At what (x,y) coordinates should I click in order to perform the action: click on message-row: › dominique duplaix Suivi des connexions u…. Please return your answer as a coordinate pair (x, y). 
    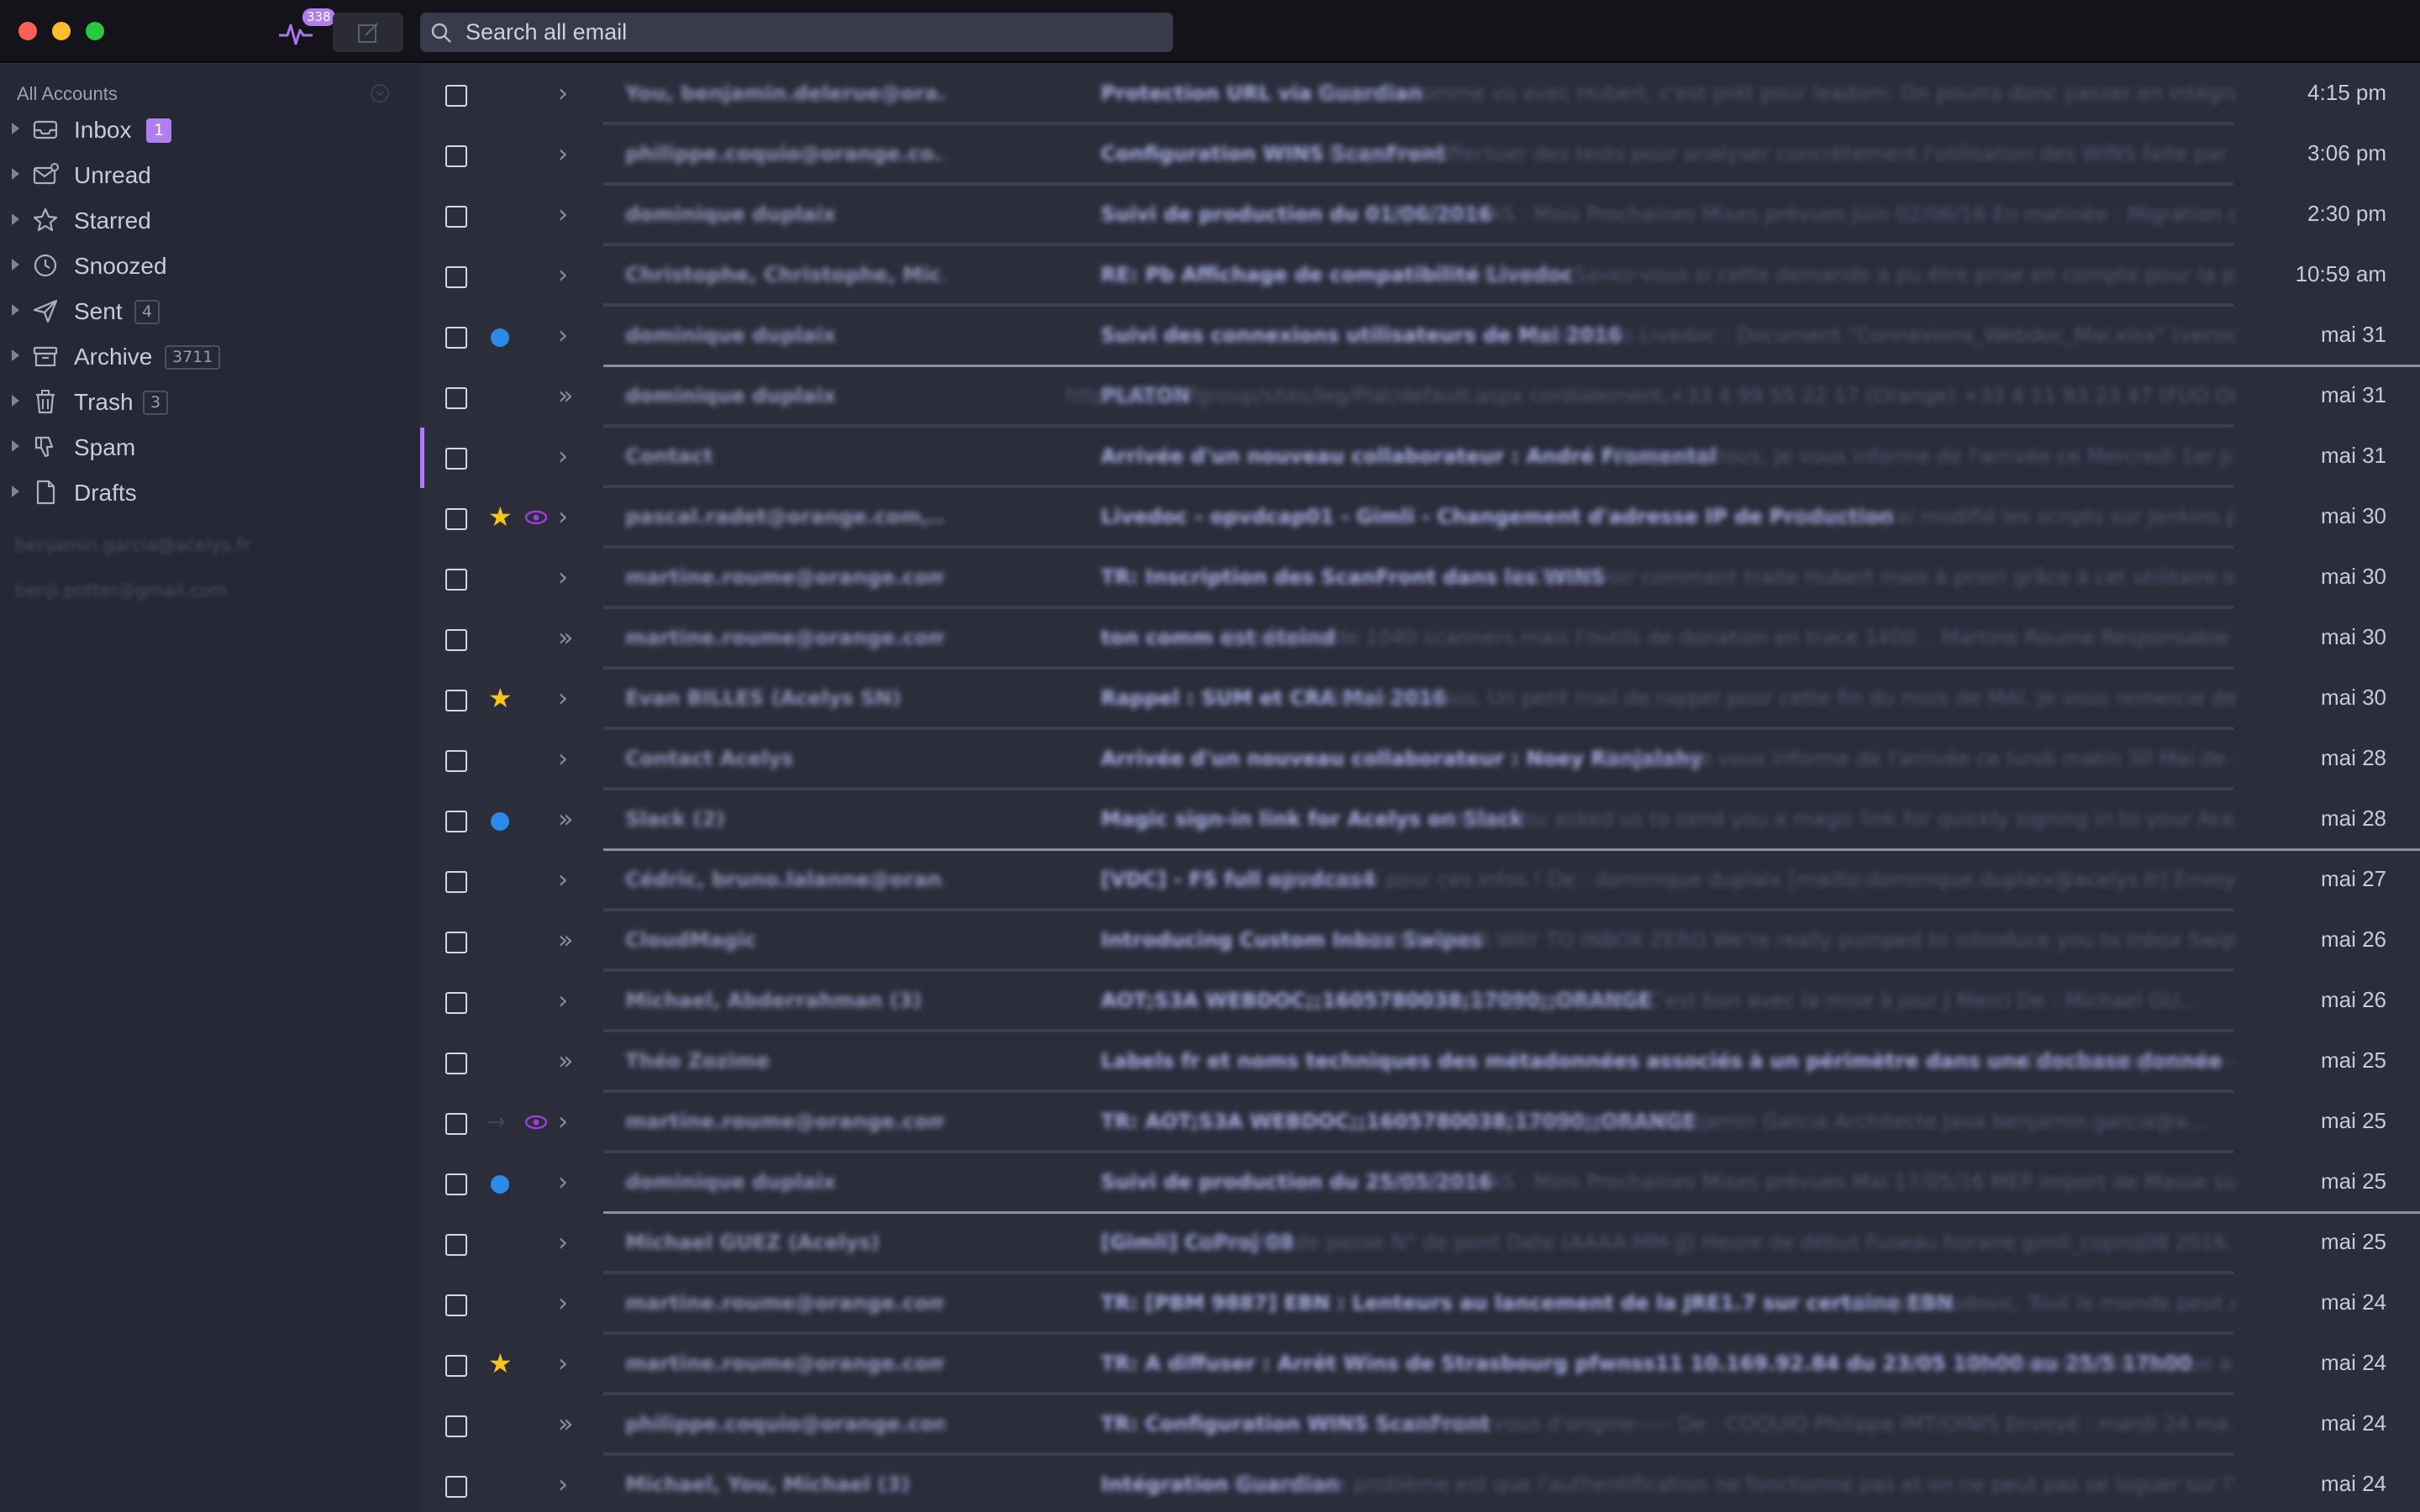
    Looking at the image, I should click on (1420, 337).